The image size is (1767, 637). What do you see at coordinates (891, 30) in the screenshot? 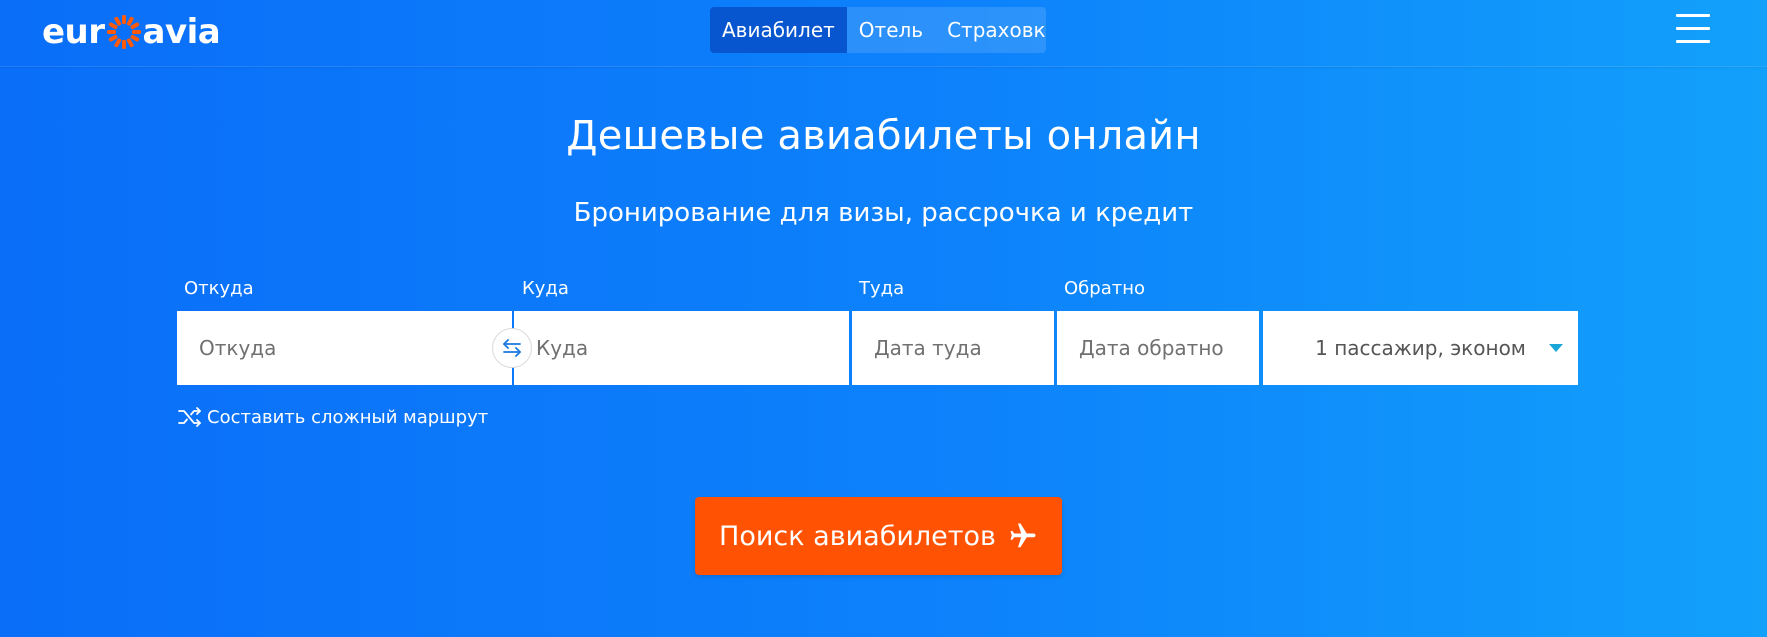
I see `tab-hotel: Отель` at bounding box center [891, 30].